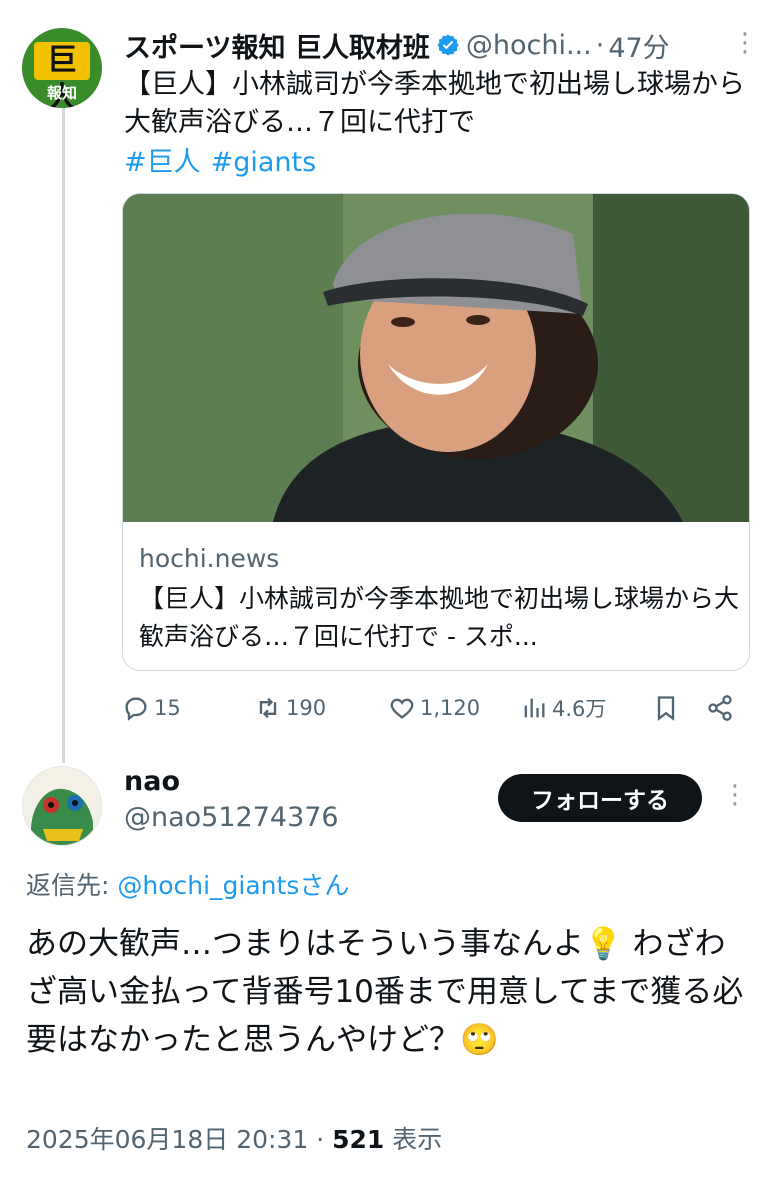 The height and width of the screenshot is (1200, 773). I want to click on like-count: 1,120, so click(450, 708).